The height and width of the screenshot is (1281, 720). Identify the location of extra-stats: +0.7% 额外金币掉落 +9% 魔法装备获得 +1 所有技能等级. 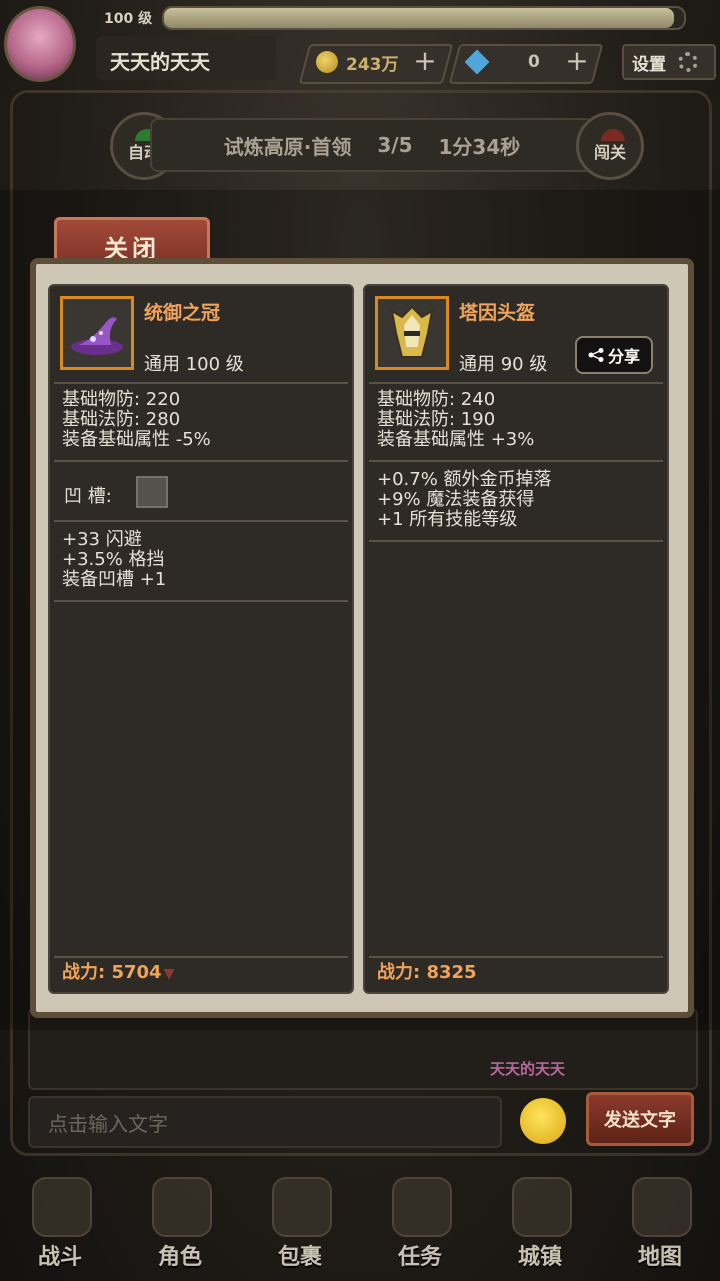
(464, 500).